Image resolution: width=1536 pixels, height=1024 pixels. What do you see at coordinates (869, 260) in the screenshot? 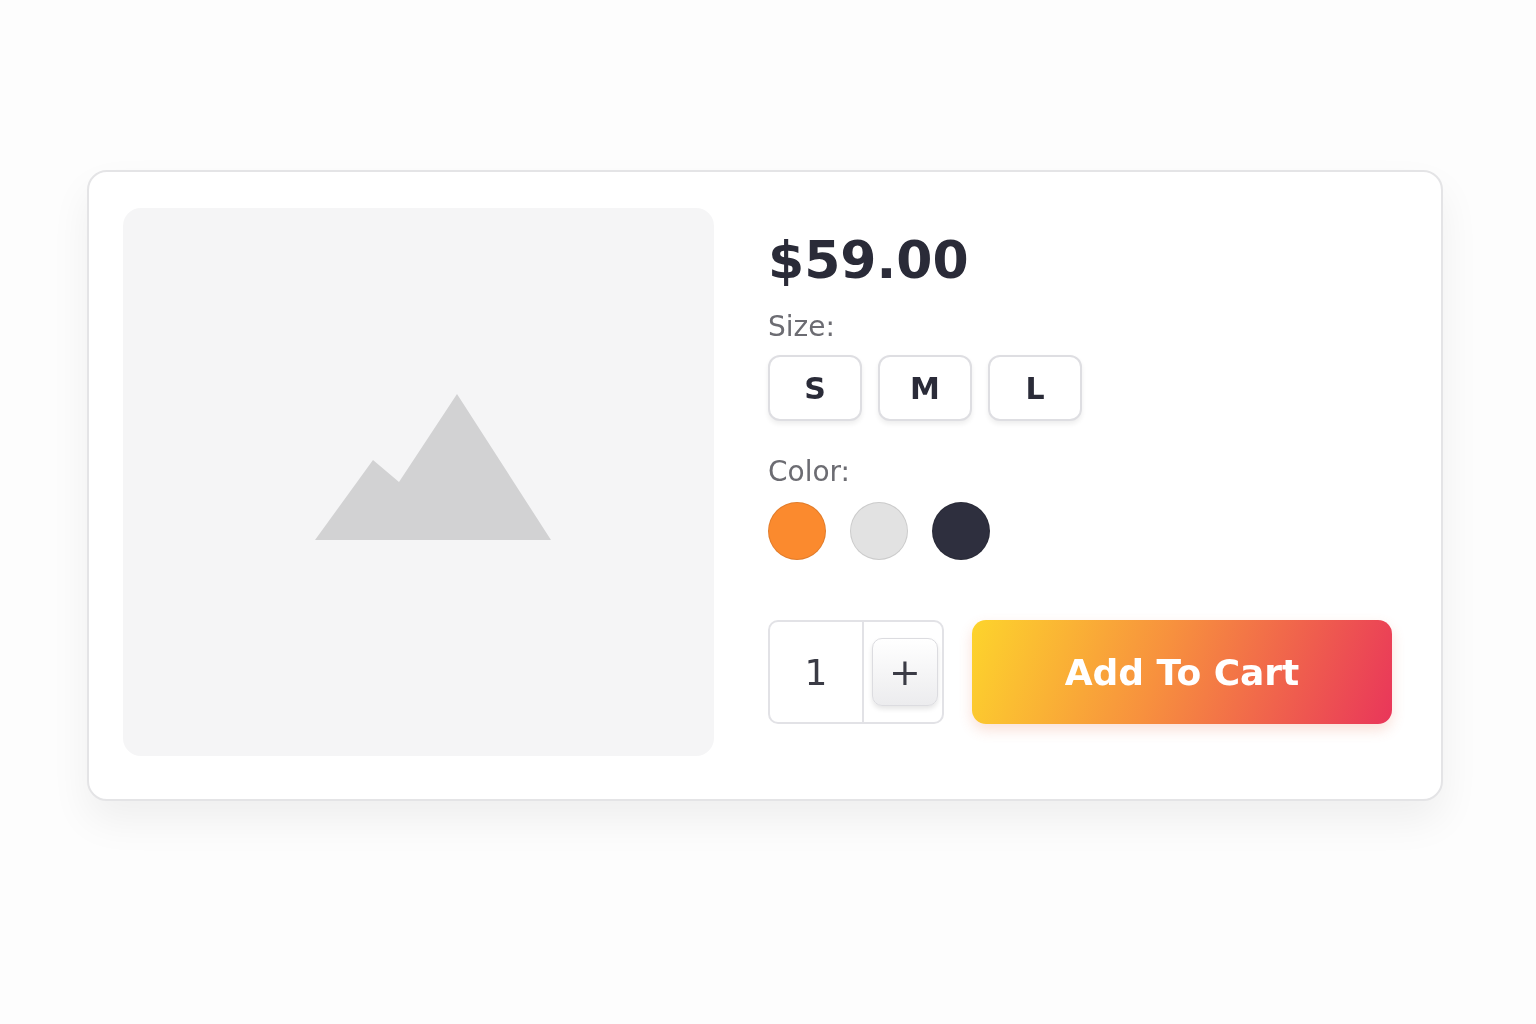
I see `price: $59.00` at bounding box center [869, 260].